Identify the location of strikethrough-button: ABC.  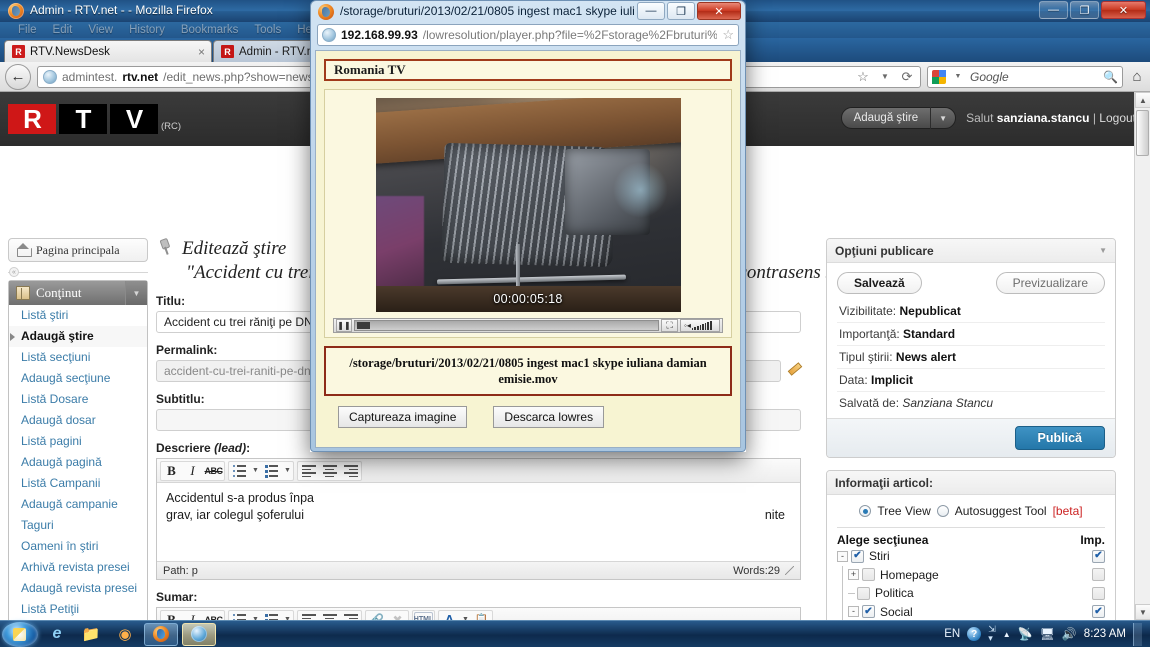
(213, 615).